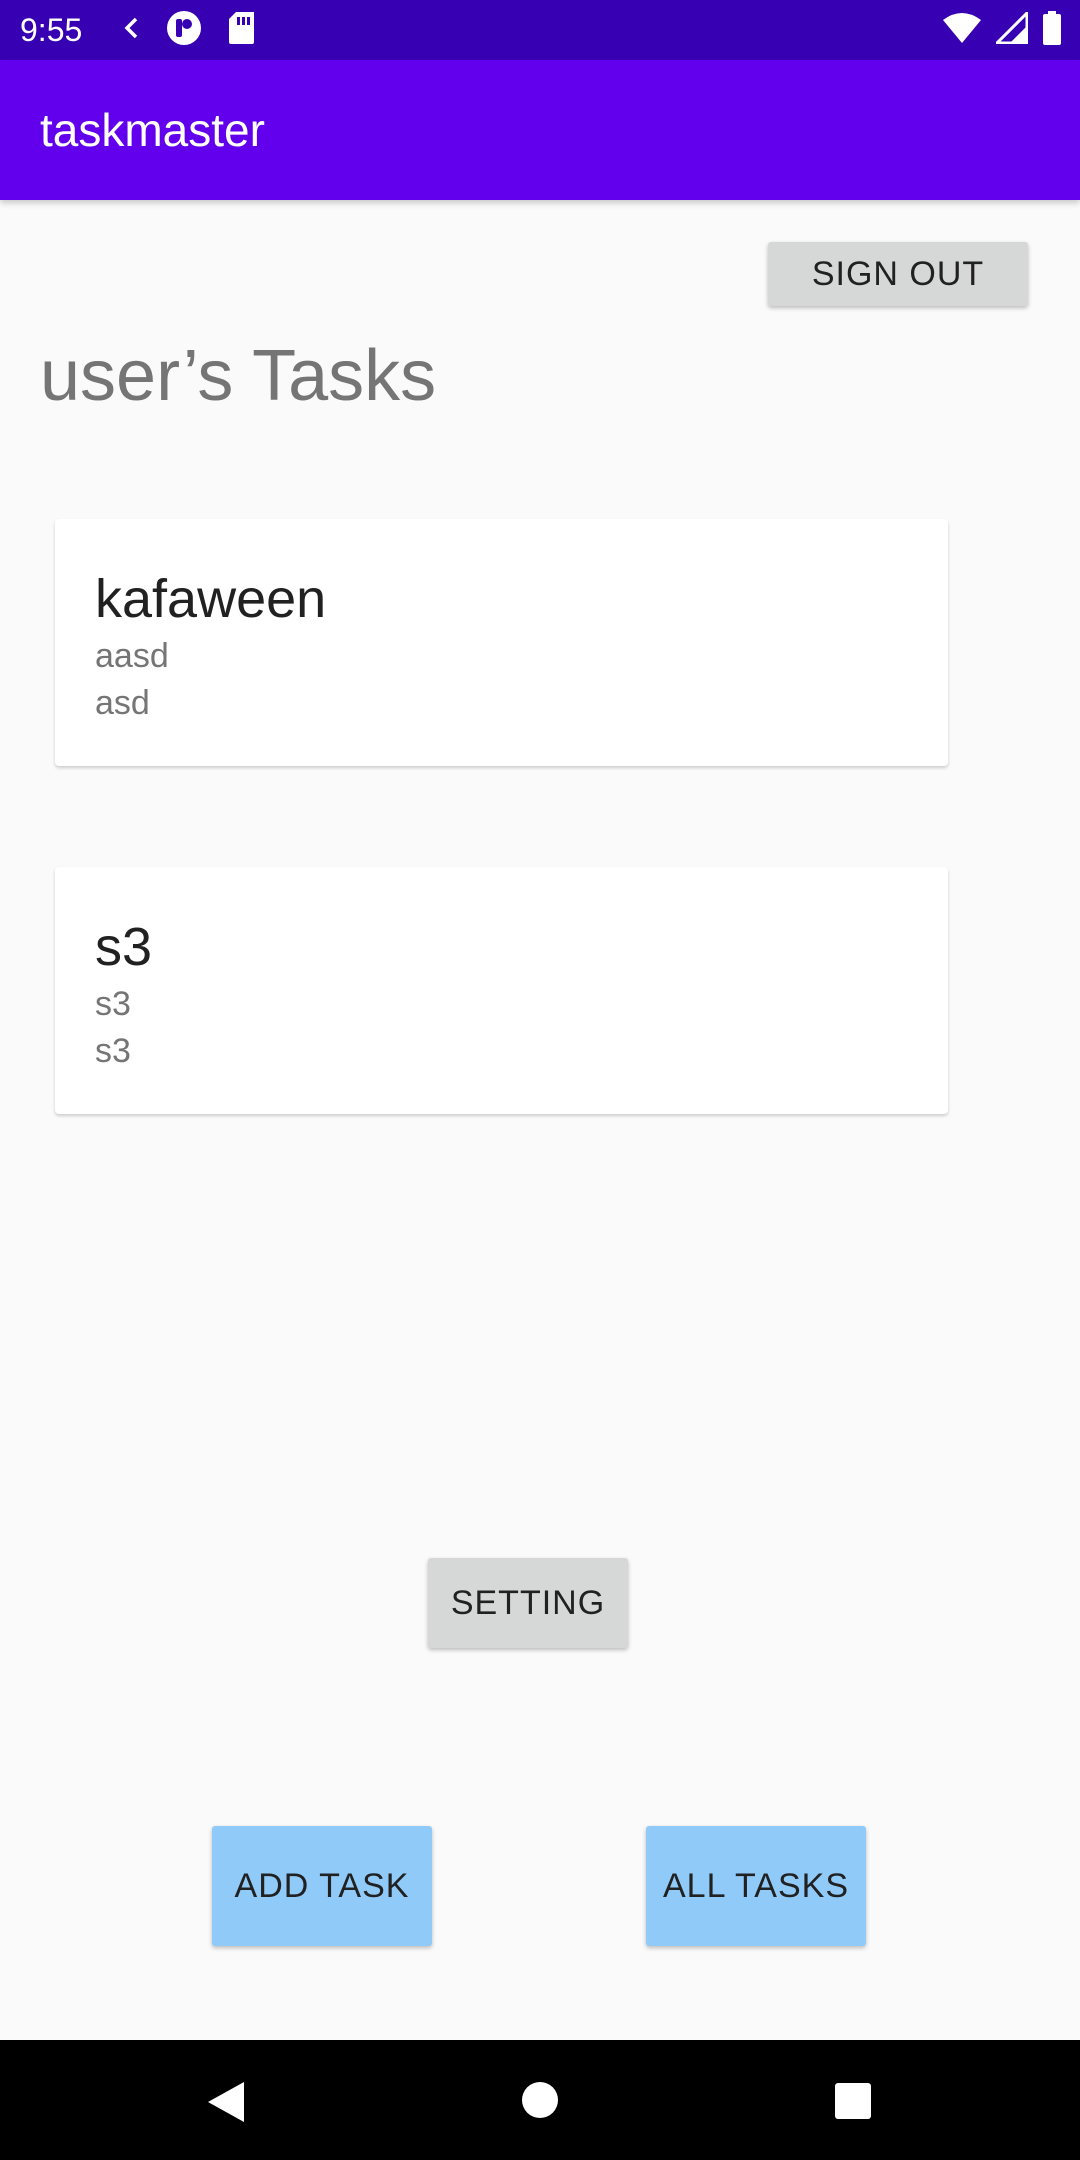  What do you see at coordinates (853, 2103) in the screenshot?
I see `recents-icon` at bounding box center [853, 2103].